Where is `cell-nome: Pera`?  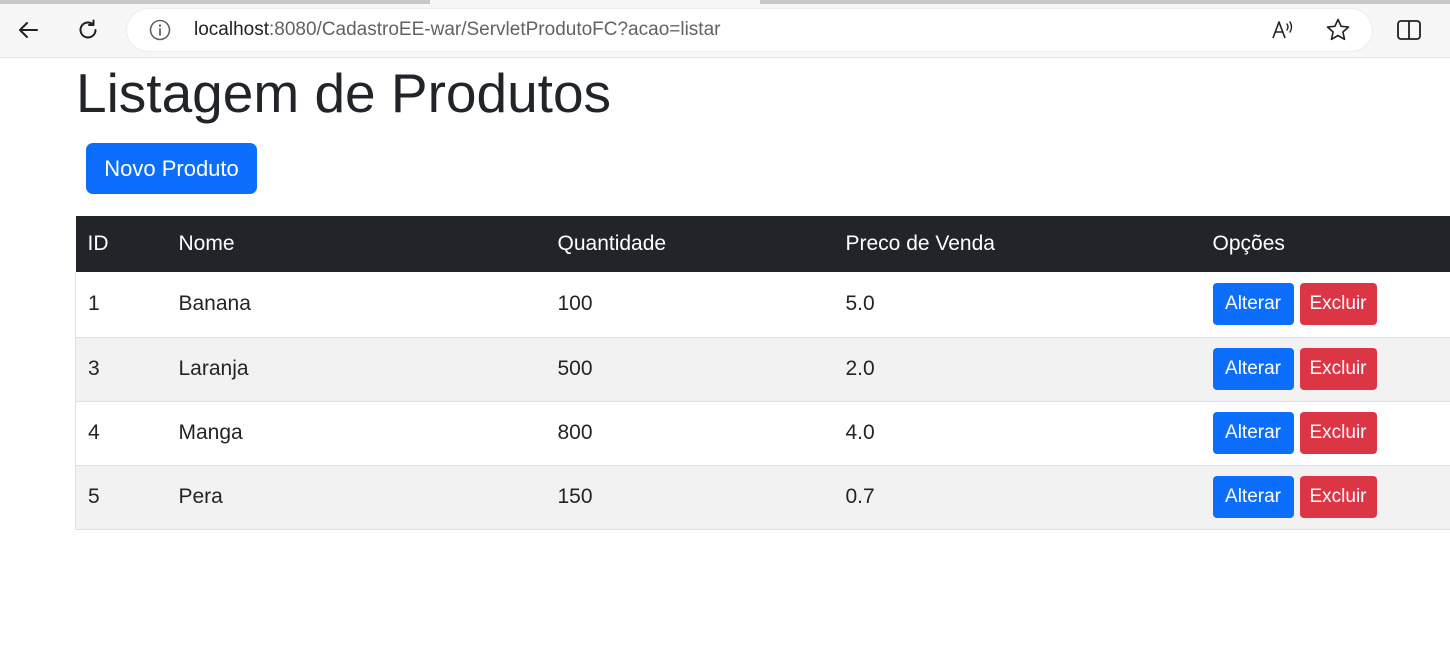
cell-nome: Pera is located at coordinates (200, 496).